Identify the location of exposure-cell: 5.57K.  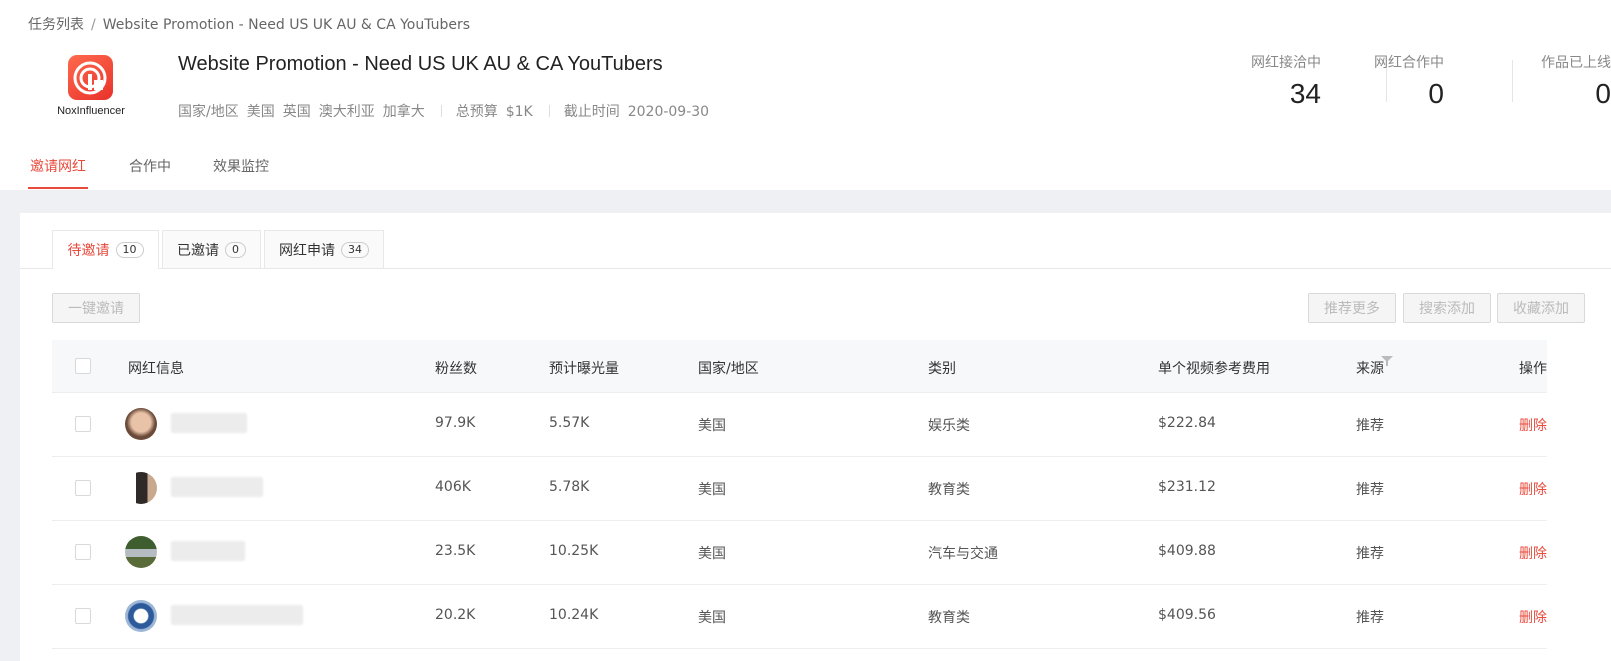
(569, 423).